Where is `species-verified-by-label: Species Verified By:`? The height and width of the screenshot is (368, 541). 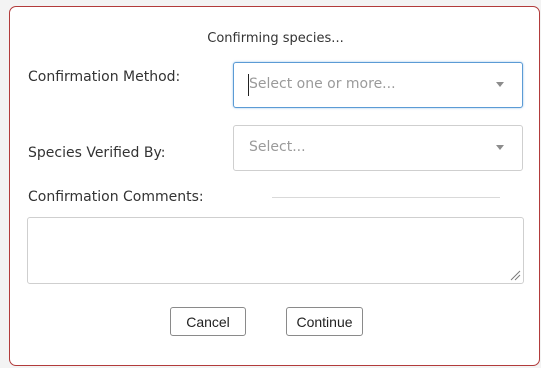
species-verified-by-label: Species Verified By: is located at coordinates (97, 153).